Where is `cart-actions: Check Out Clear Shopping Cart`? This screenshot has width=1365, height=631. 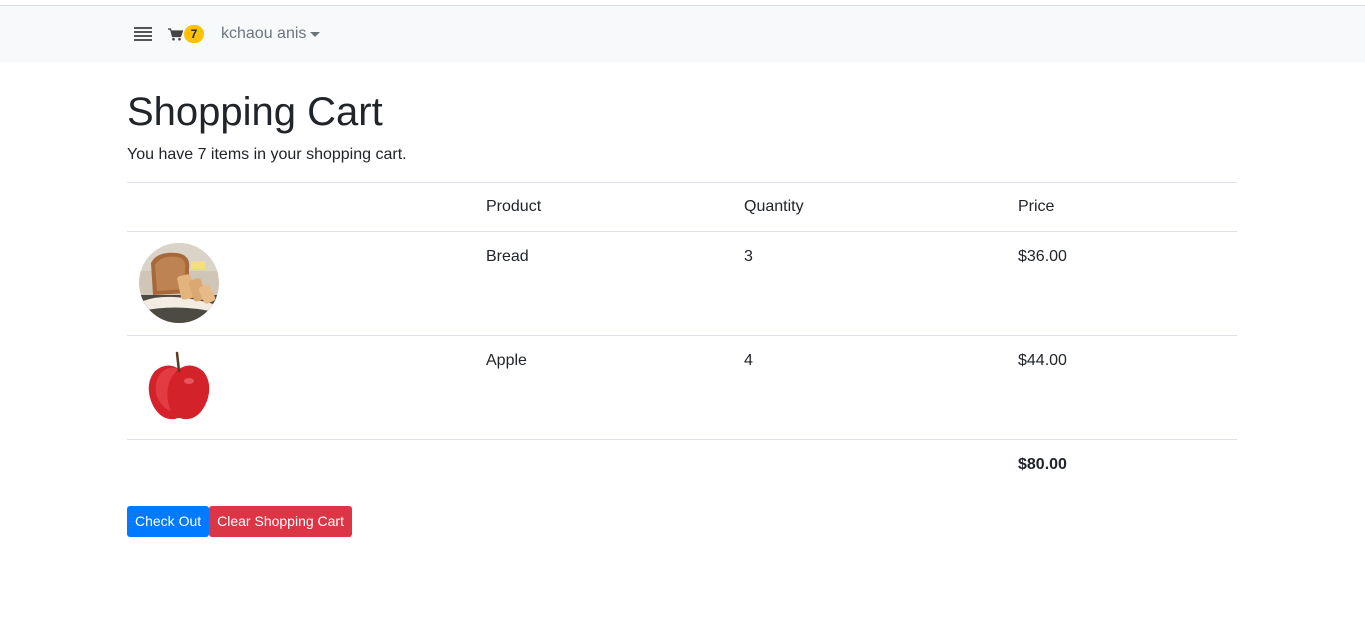 cart-actions: Check Out Clear Shopping Cart is located at coordinates (239, 521).